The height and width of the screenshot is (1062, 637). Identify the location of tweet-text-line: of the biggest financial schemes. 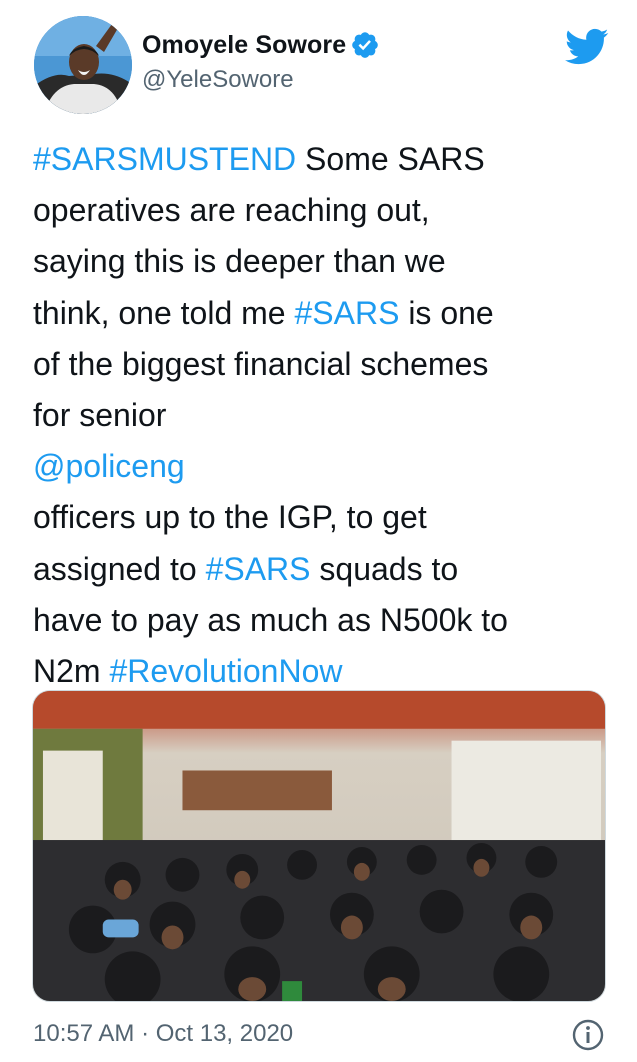
(323, 364).